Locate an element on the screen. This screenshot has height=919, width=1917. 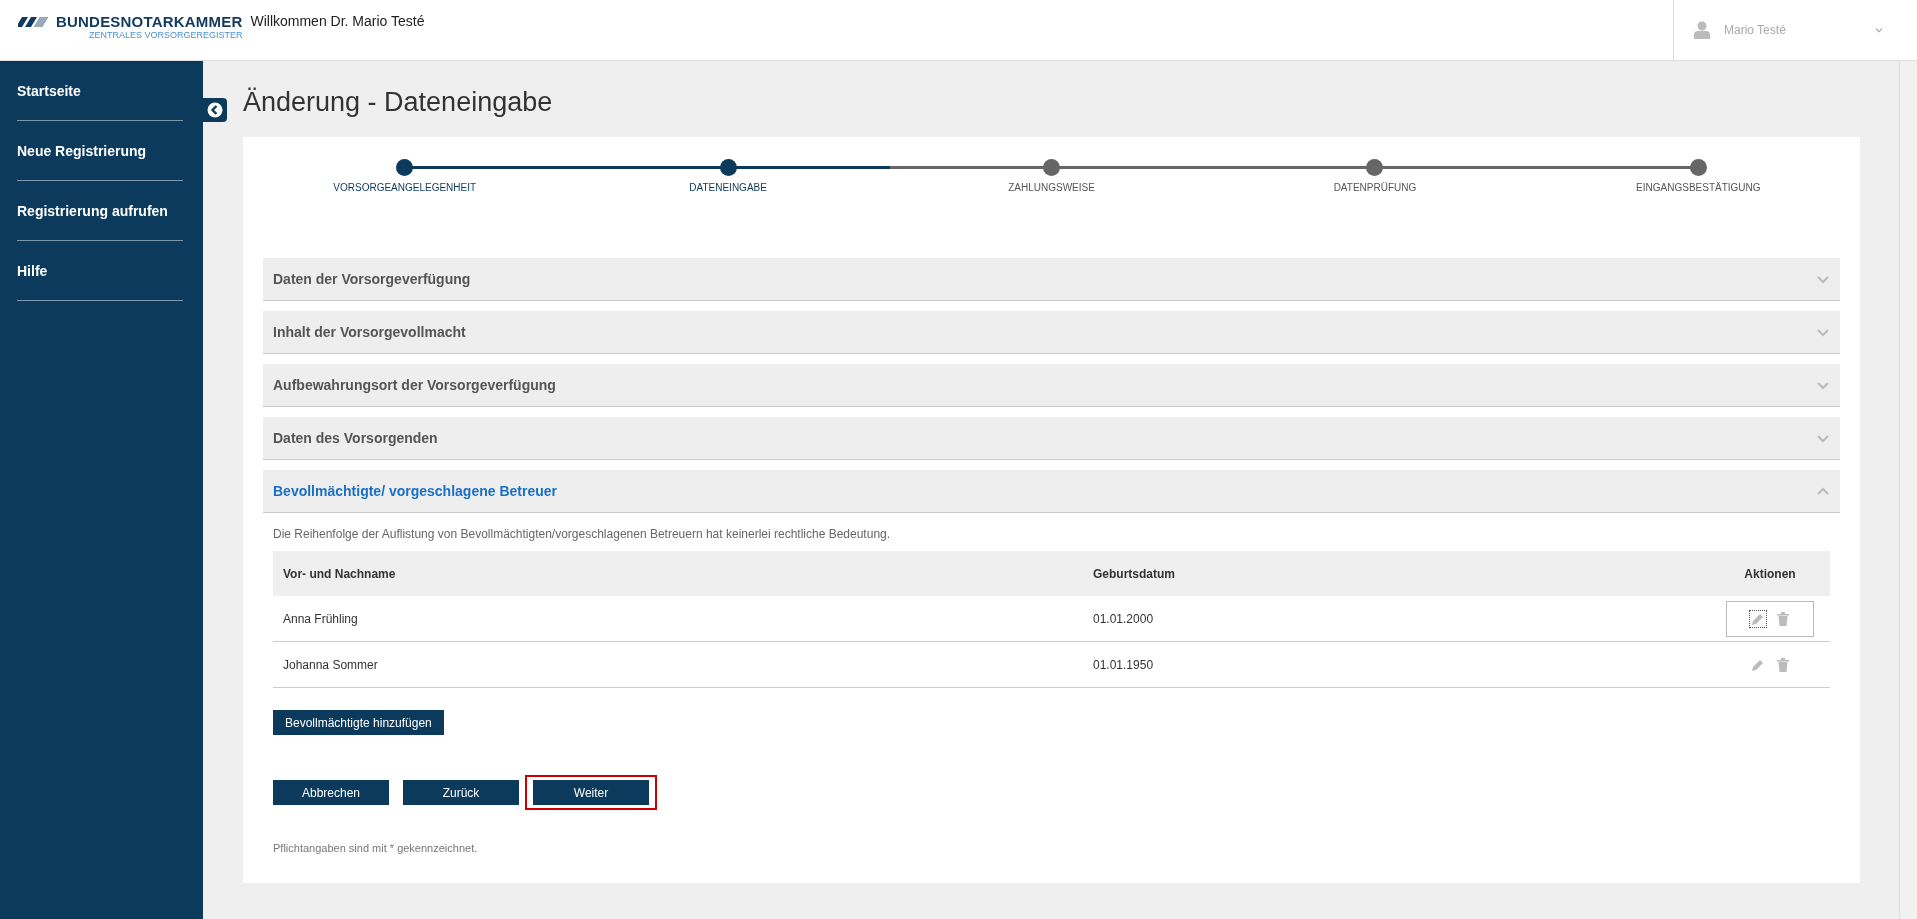
form-button: Zurück is located at coordinates (461, 792).